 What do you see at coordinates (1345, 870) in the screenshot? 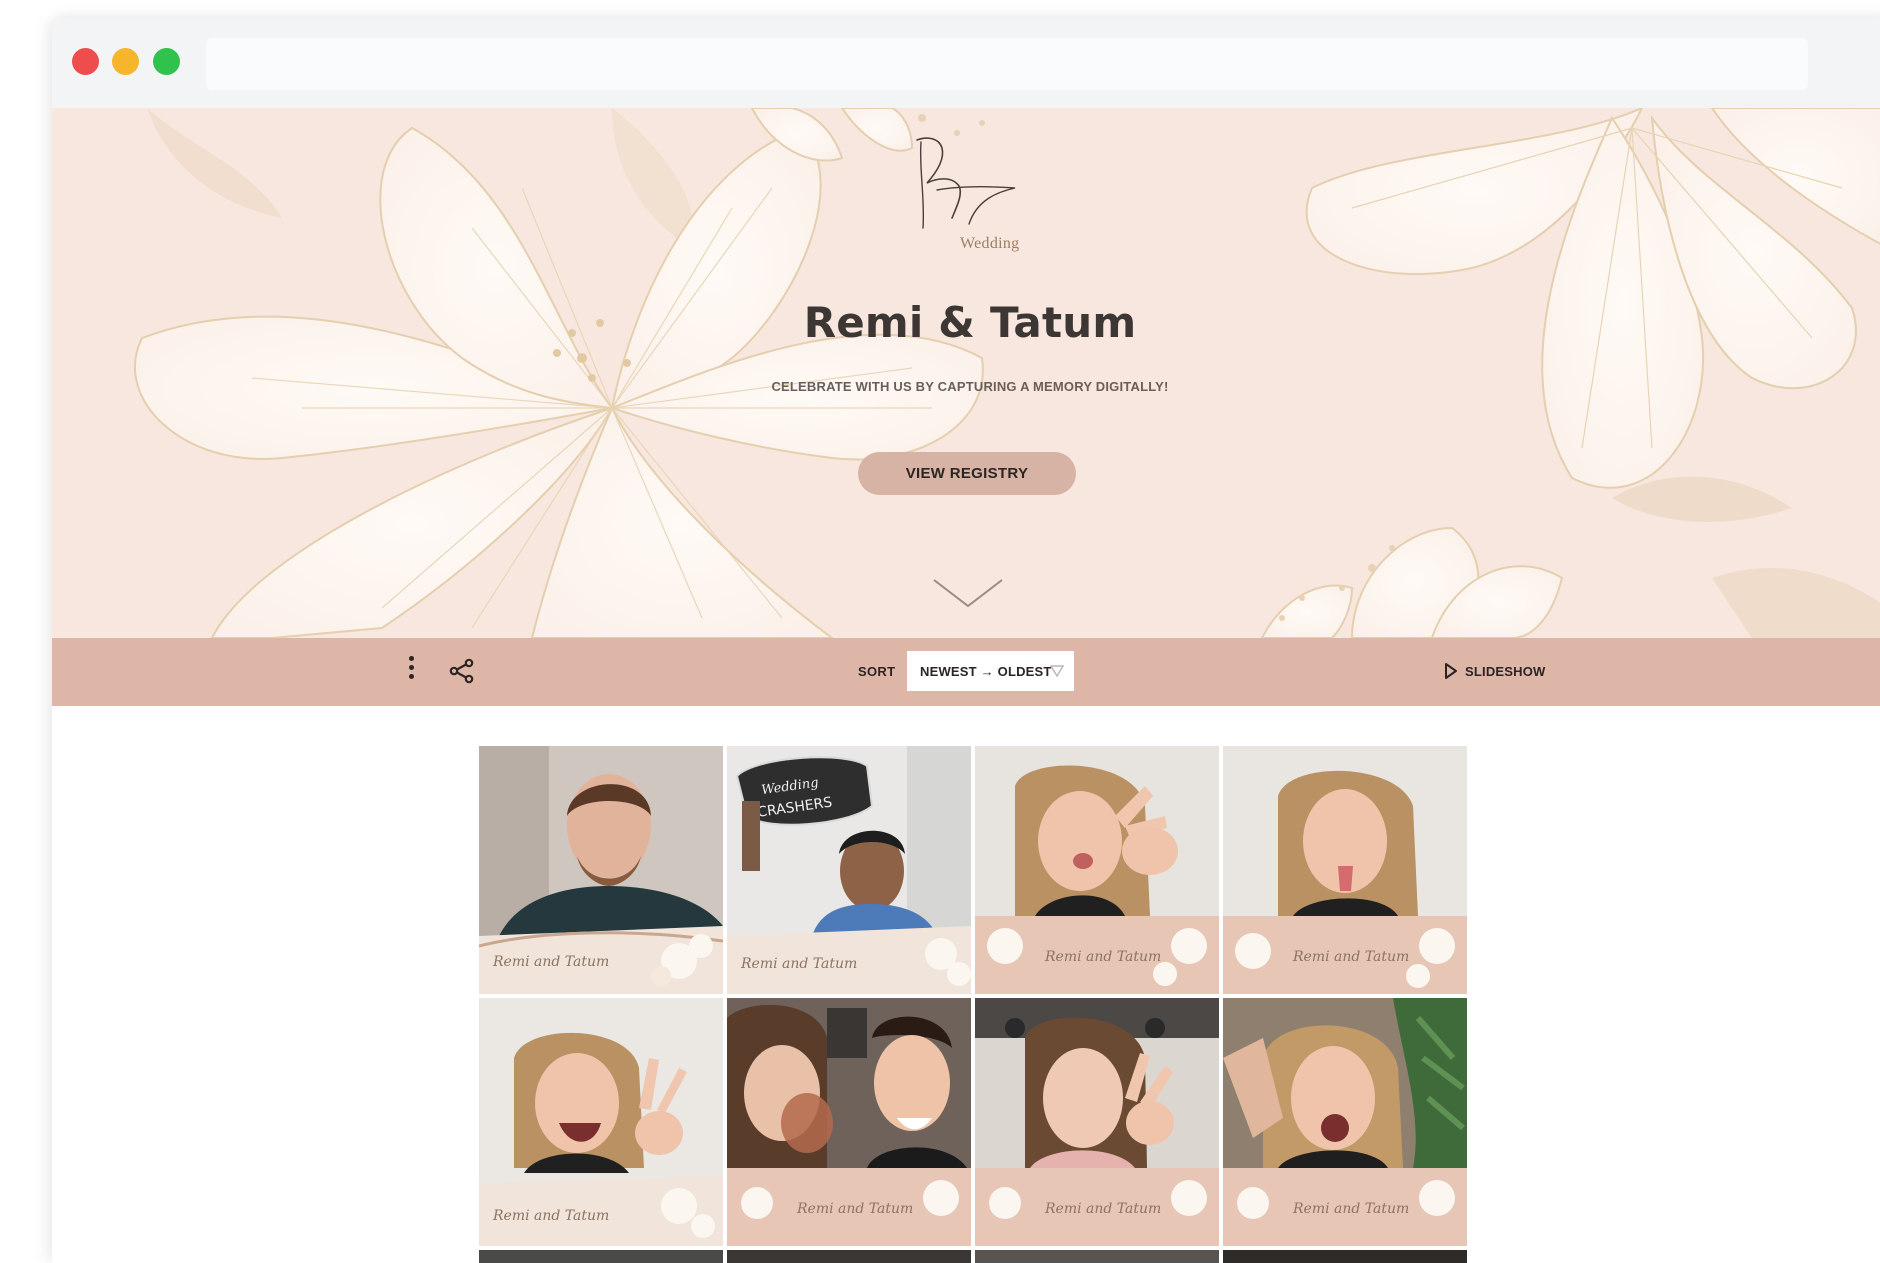
I see `gallery-photo-4: Remi and Tatum` at bounding box center [1345, 870].